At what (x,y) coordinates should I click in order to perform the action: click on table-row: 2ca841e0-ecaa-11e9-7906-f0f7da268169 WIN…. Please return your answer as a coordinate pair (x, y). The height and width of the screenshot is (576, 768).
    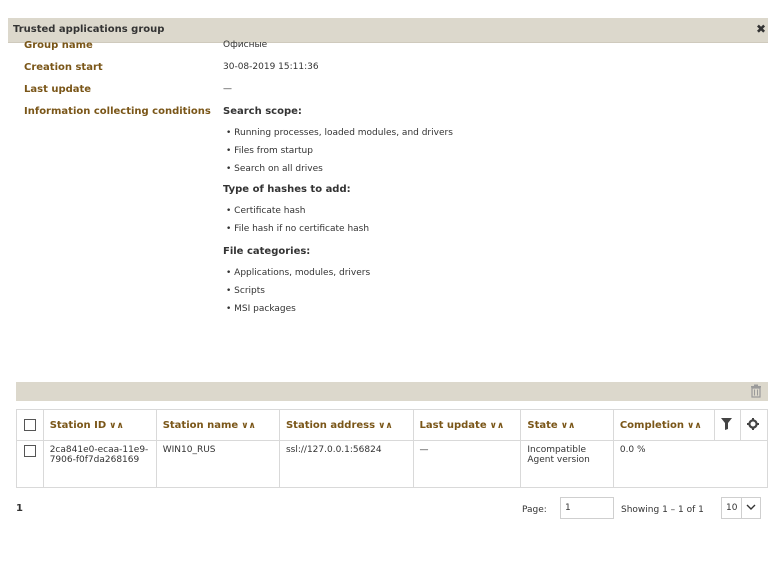
    Looking at the image, I should click on (392, 464).